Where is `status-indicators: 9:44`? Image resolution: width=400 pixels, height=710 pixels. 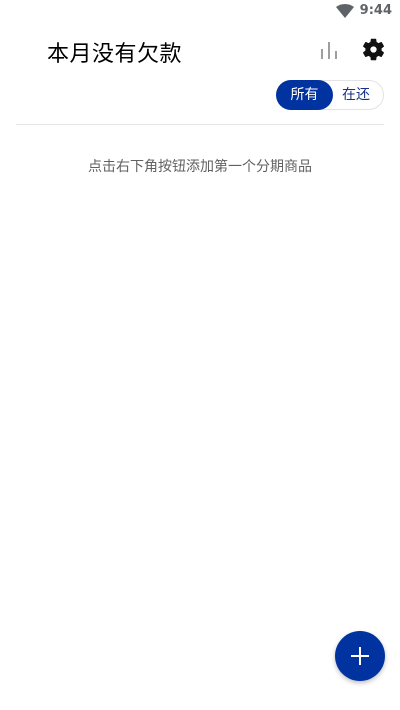
status-indicators: 9:44 is located at coordinates (363, 10).